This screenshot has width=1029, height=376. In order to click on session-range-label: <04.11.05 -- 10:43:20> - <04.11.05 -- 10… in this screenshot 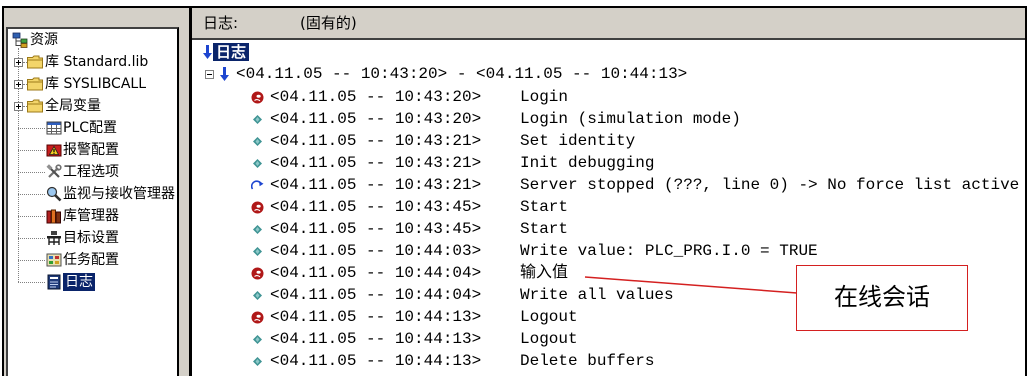, I will do `click(462, 74)`.